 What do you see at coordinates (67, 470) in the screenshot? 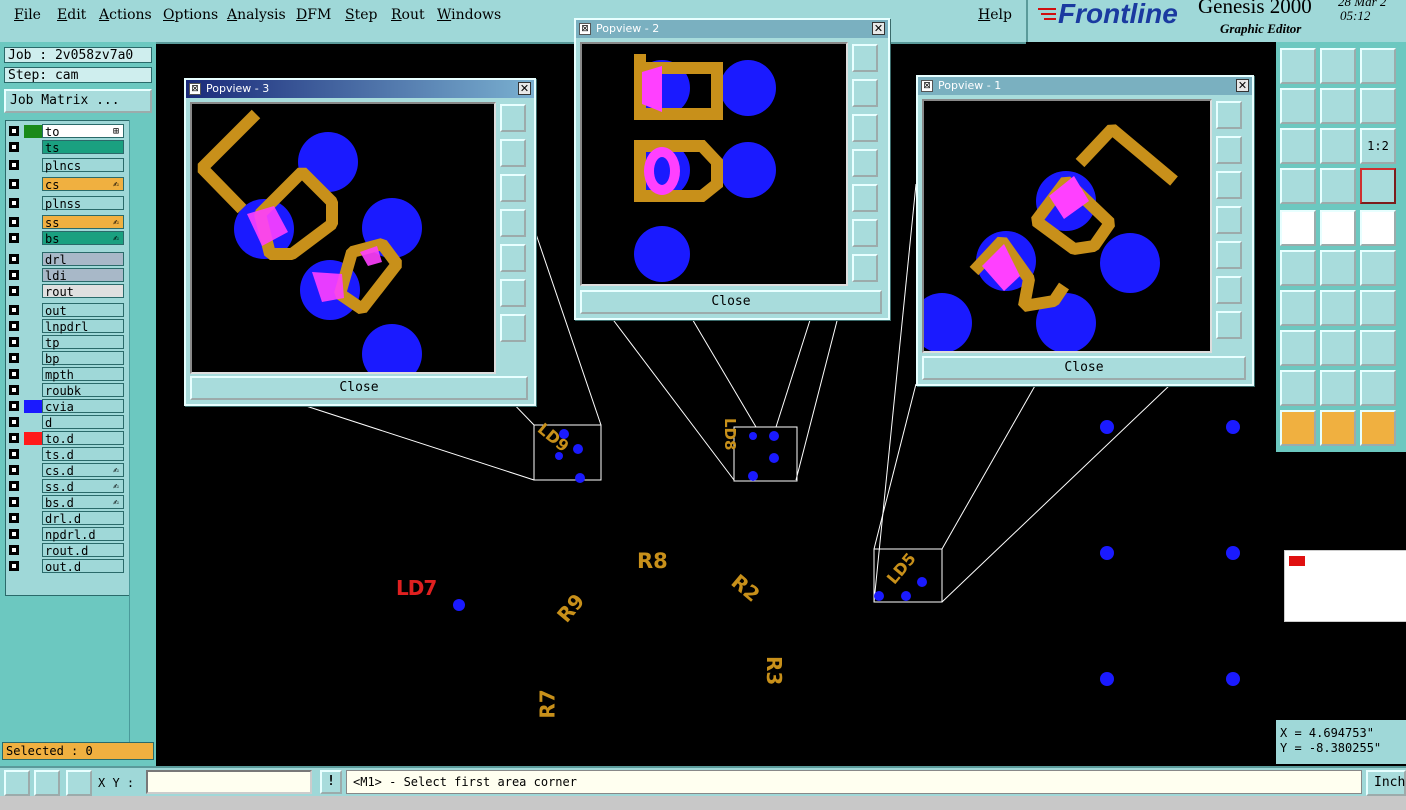
I see `layer-row: cs.d ✍` at bounding box center [67, 470].